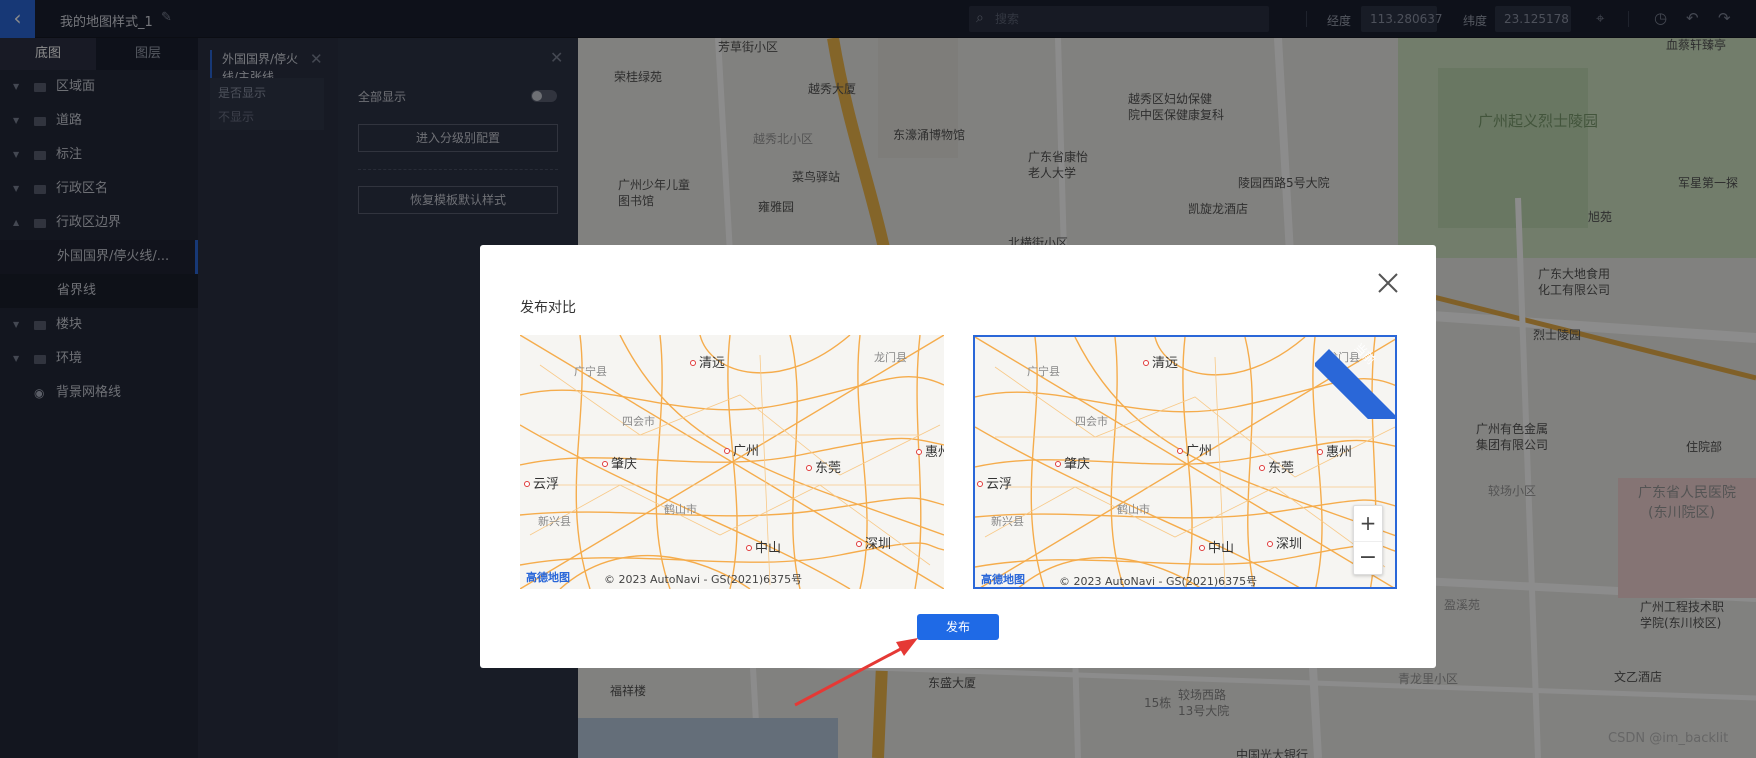 The width and height of the screenshot is (1756, 758). Describe the element at coordinates (1368, 523) in the screenshot. I see `zoom-in-button: +` at that location.